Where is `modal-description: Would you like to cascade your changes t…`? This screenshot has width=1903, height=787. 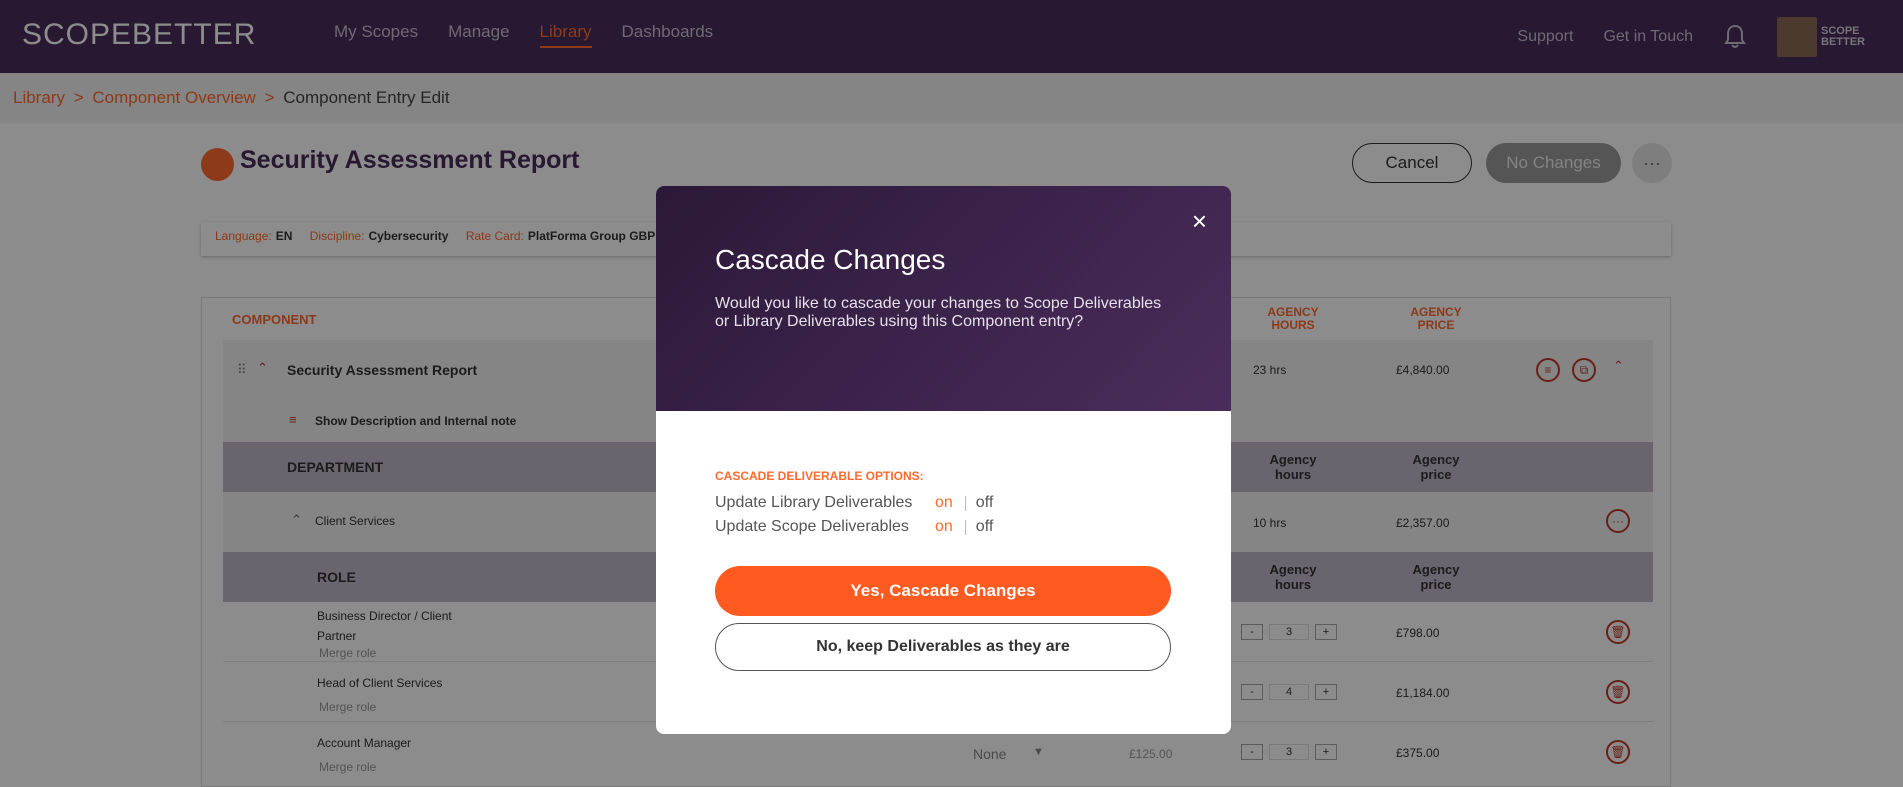 modal-description: Would you like to cascade your changes t… is located at coordinates (938, 312).